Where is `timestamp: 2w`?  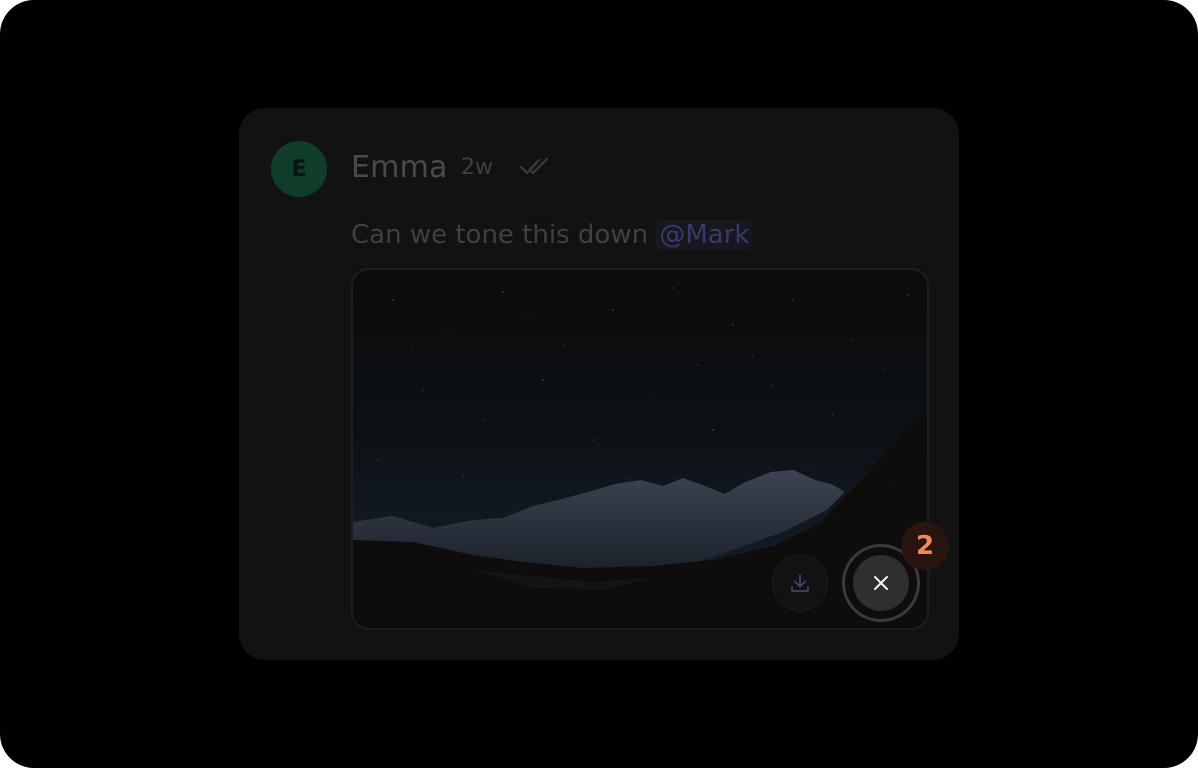 timestamp: 2w is located at coordinates (477, 167).